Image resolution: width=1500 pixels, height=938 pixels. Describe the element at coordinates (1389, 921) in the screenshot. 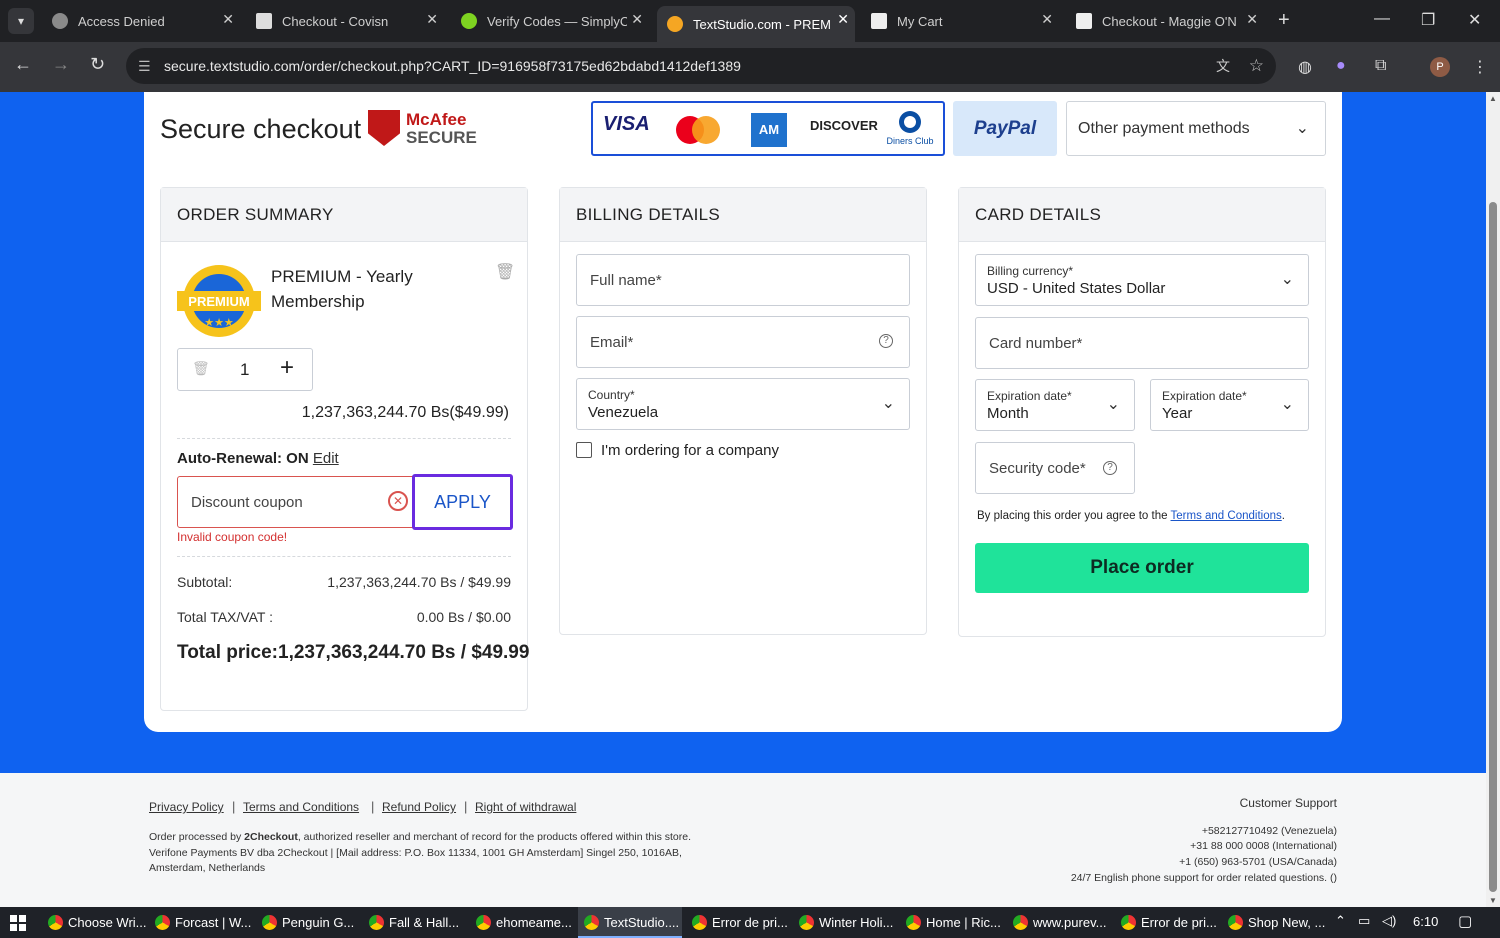

I see `volume-icon: ◁)` at that location.